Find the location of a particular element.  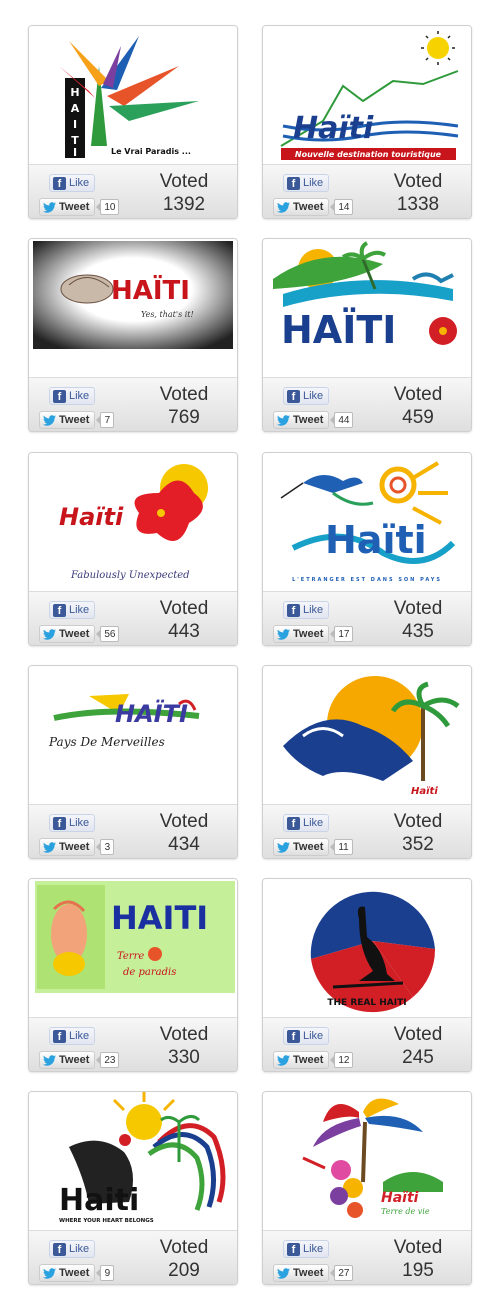

tweet-widget: Tweet 27 is located at coordinates (313, 1273).